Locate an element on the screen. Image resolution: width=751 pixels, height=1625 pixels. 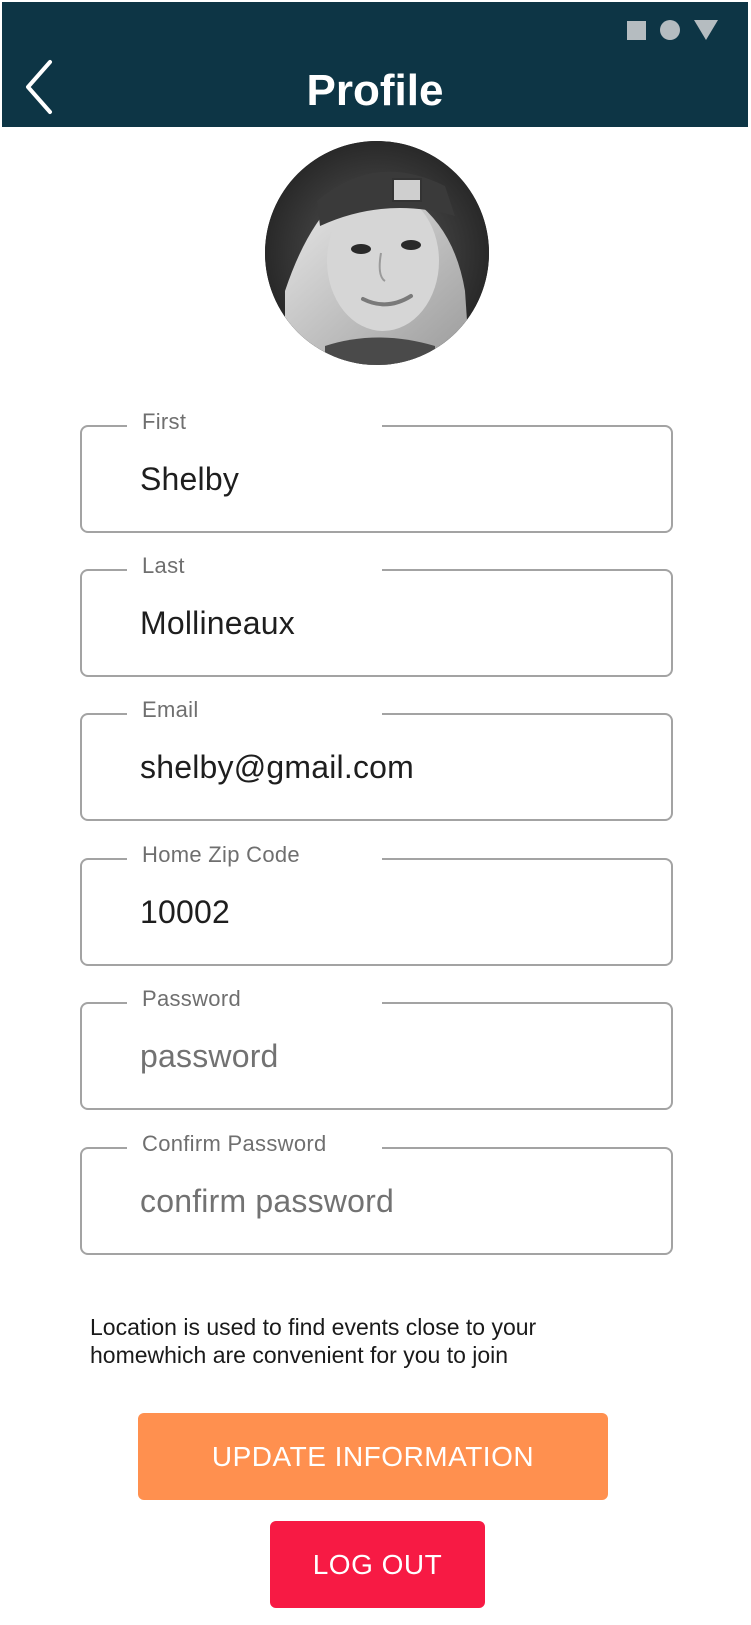
zip-code-label: Home Zip Code is located at coordinates (254, 855).